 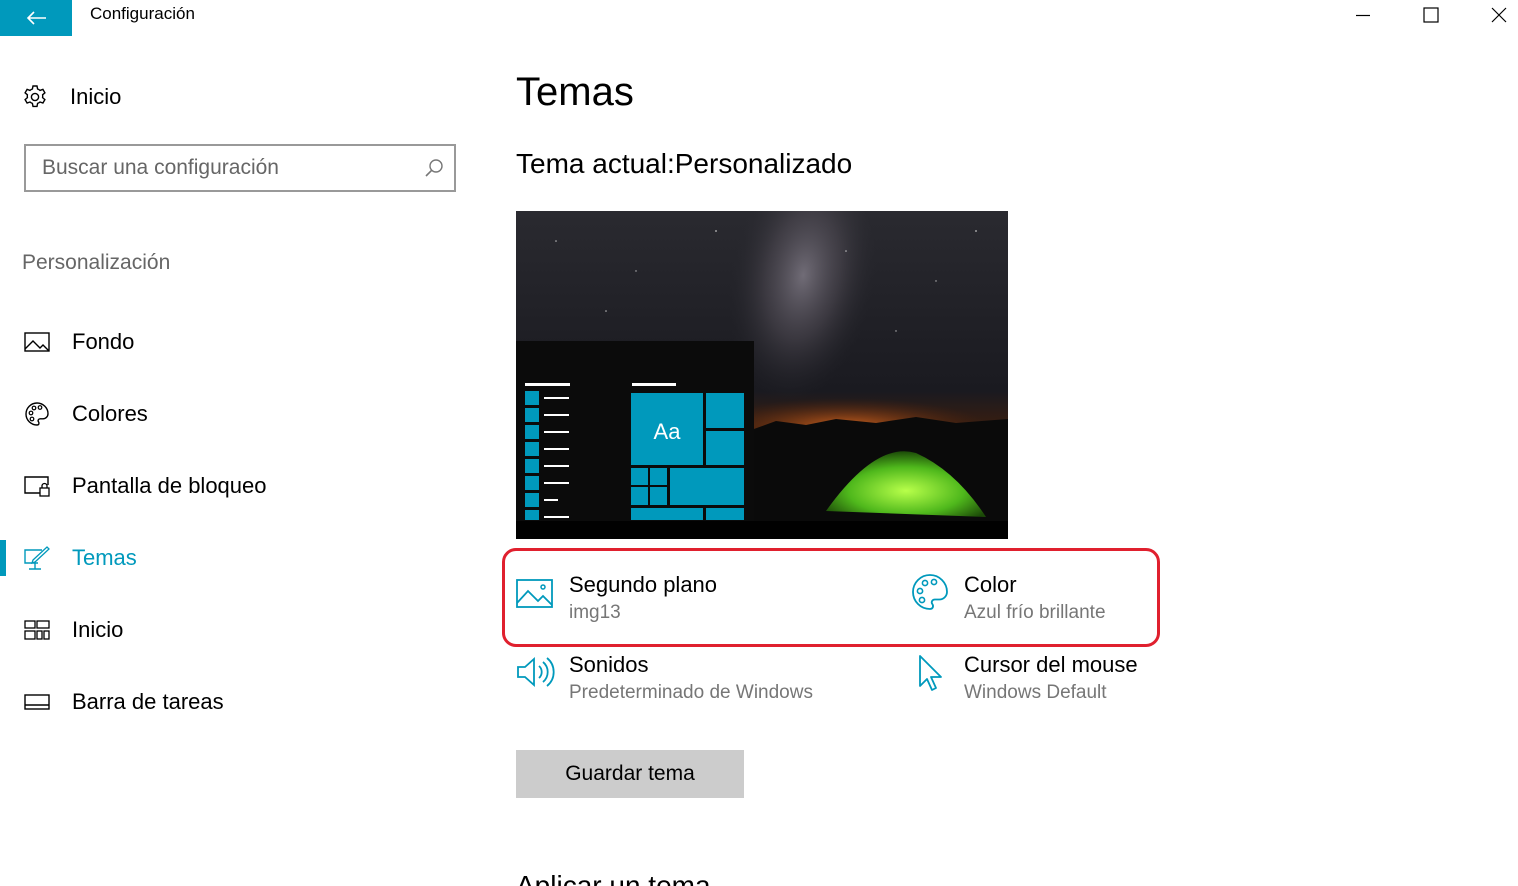 I want to click on lock-screen-icon, so click(x=37, y=486).